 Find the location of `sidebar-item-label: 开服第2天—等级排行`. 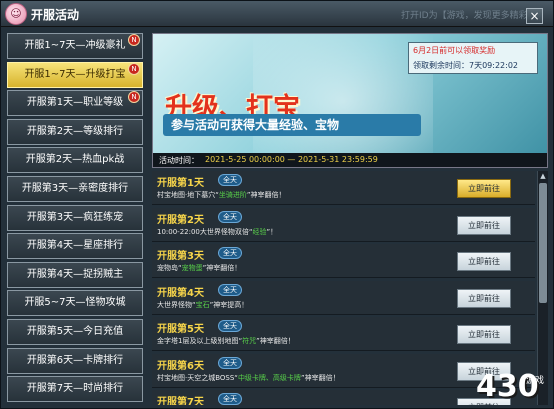

sidebar-item-label: 开服第2天—等级排行 is located at coordinates (75, 131).